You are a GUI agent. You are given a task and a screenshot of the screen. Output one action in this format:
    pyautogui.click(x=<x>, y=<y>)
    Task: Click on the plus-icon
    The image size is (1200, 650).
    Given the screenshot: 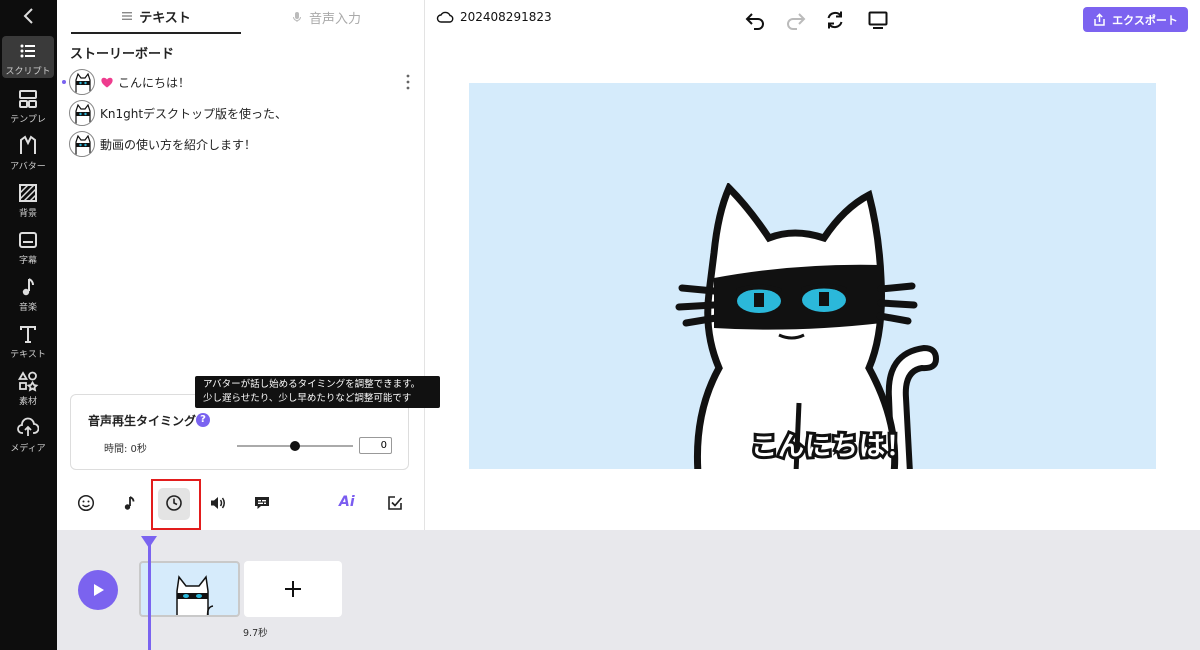 What is the action you would take?
    pyautogui.click(x=293, y=589)
    